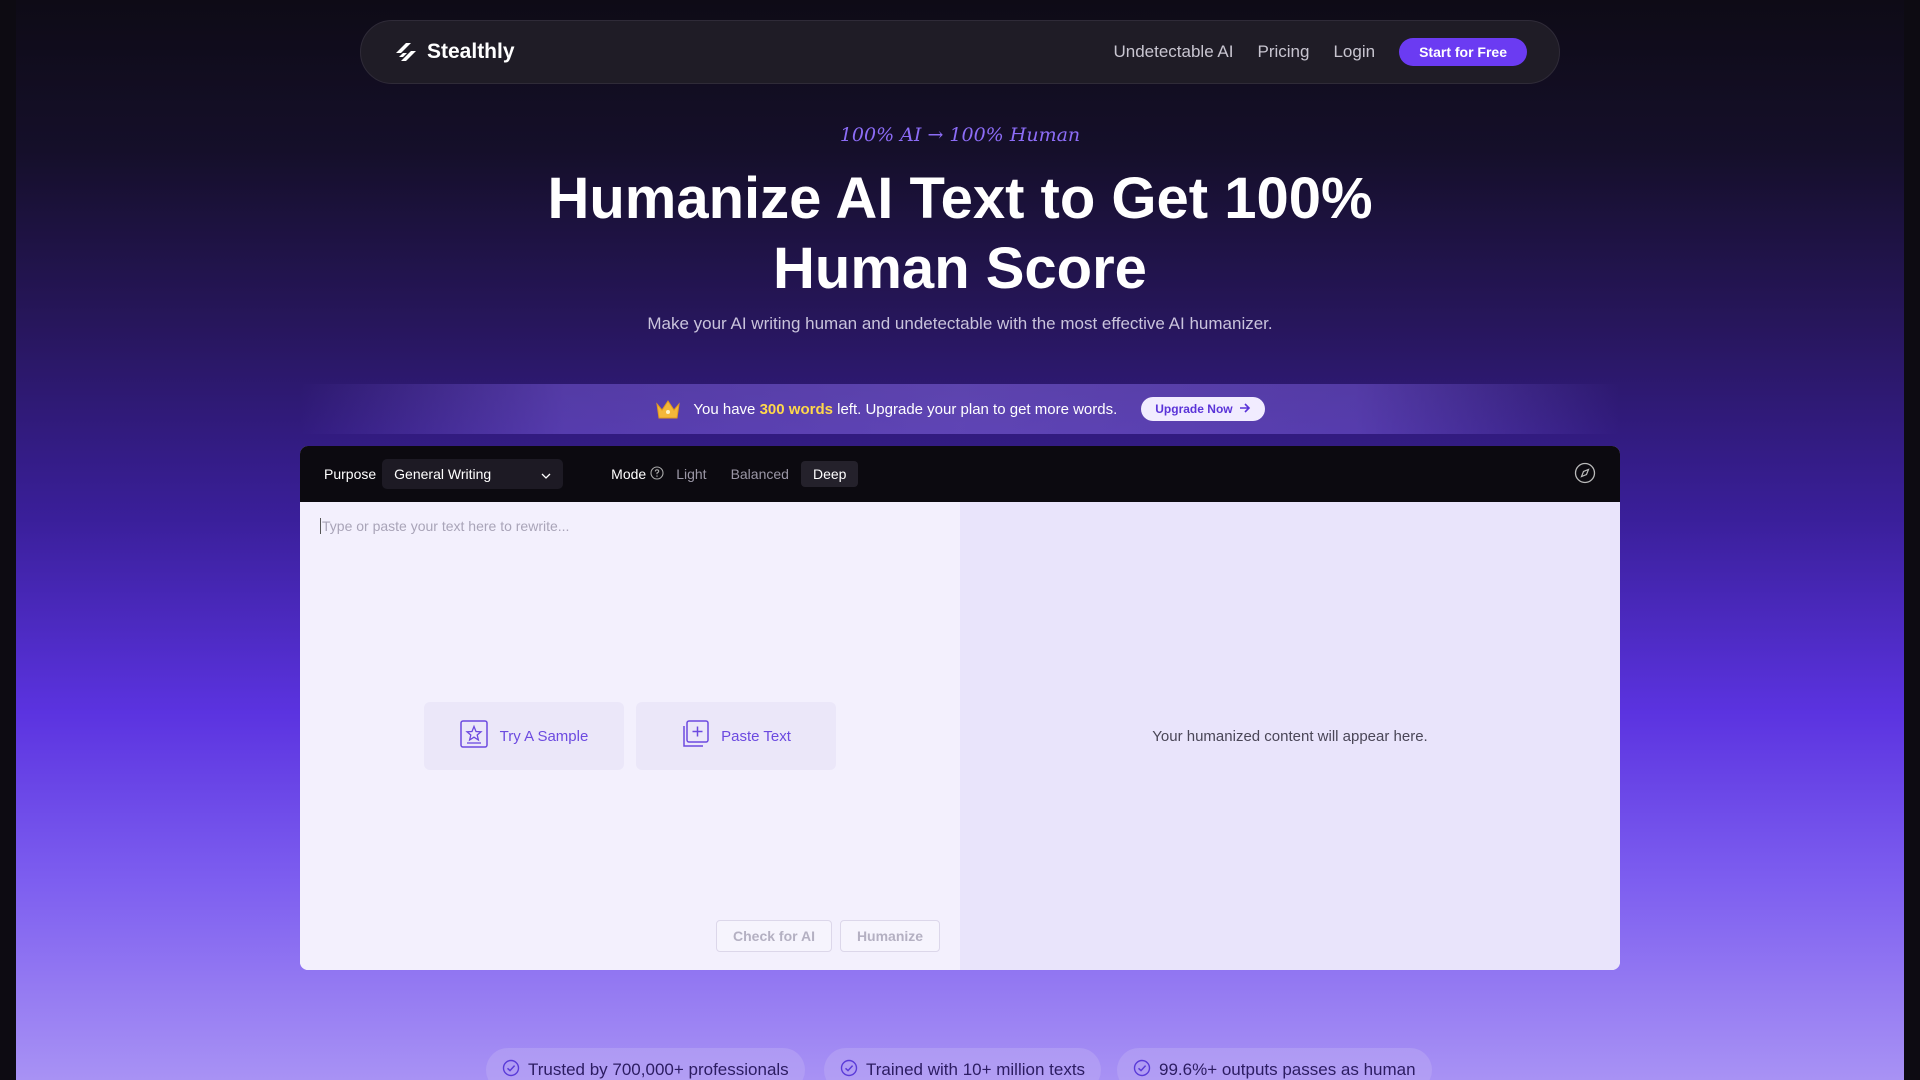 The image size is (1920, 1080). I want to click on page-edge-right, so click(1912, 540).